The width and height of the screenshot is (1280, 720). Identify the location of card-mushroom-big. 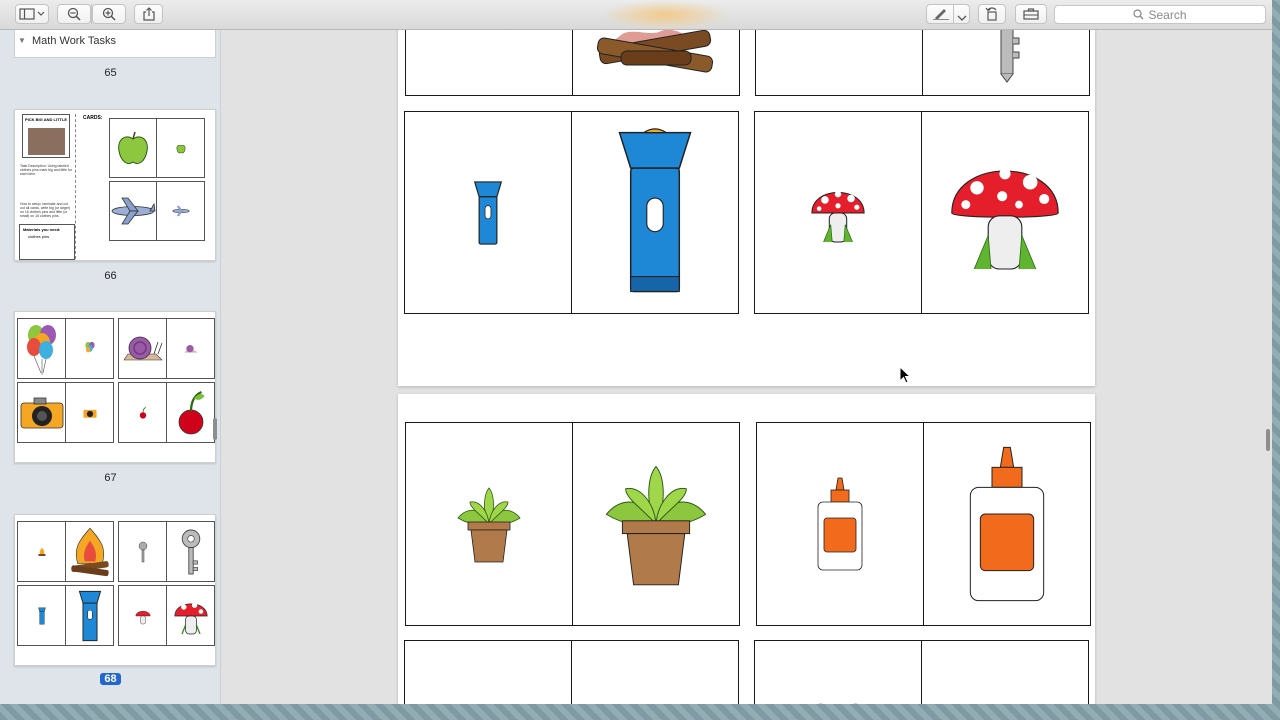
(1005, 212).